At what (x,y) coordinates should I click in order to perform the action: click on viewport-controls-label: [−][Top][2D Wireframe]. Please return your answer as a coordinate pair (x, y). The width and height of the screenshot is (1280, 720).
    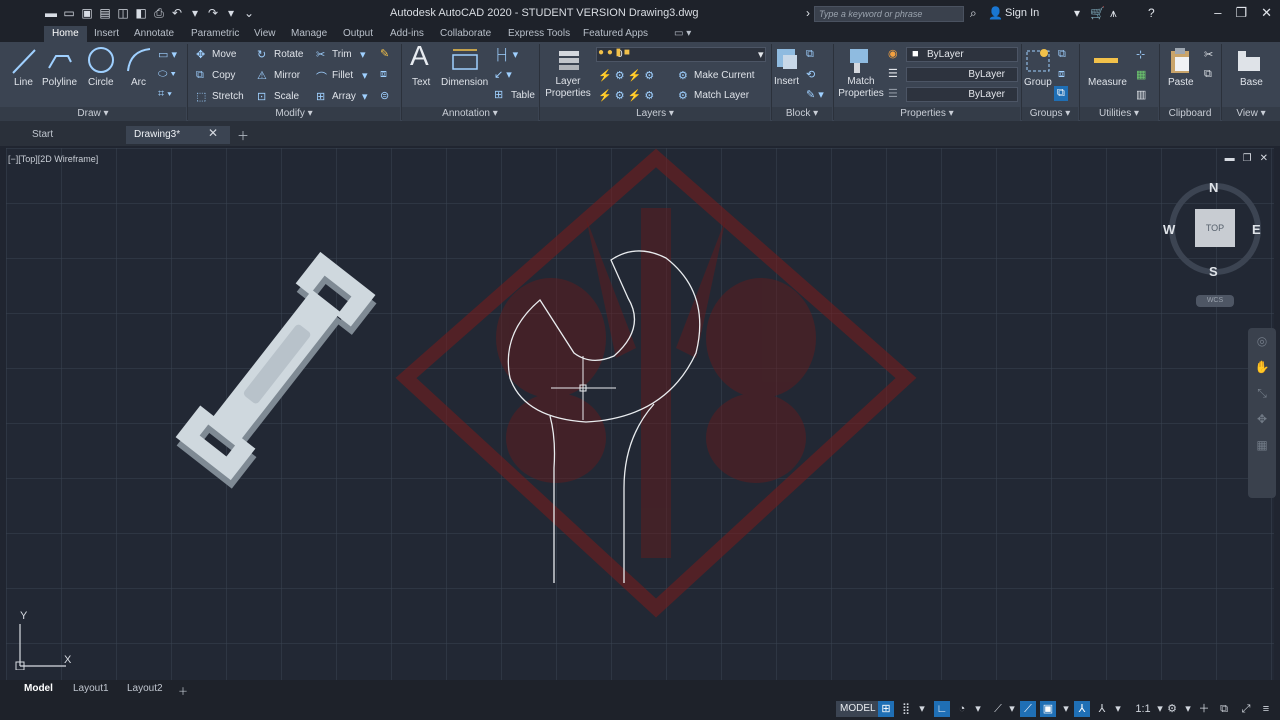
    Looking at the image, I should click on (53, 159).